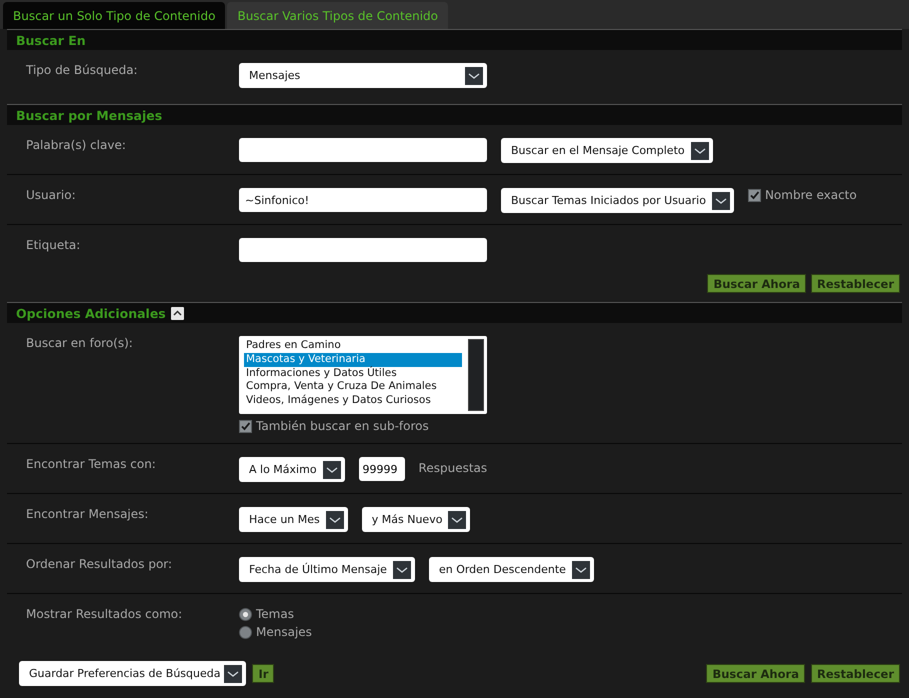 The height and width of the screenshot is (698, 909). I want to click on list-item: Compra, Venta y Cruza De Animales, so click(353, 387).